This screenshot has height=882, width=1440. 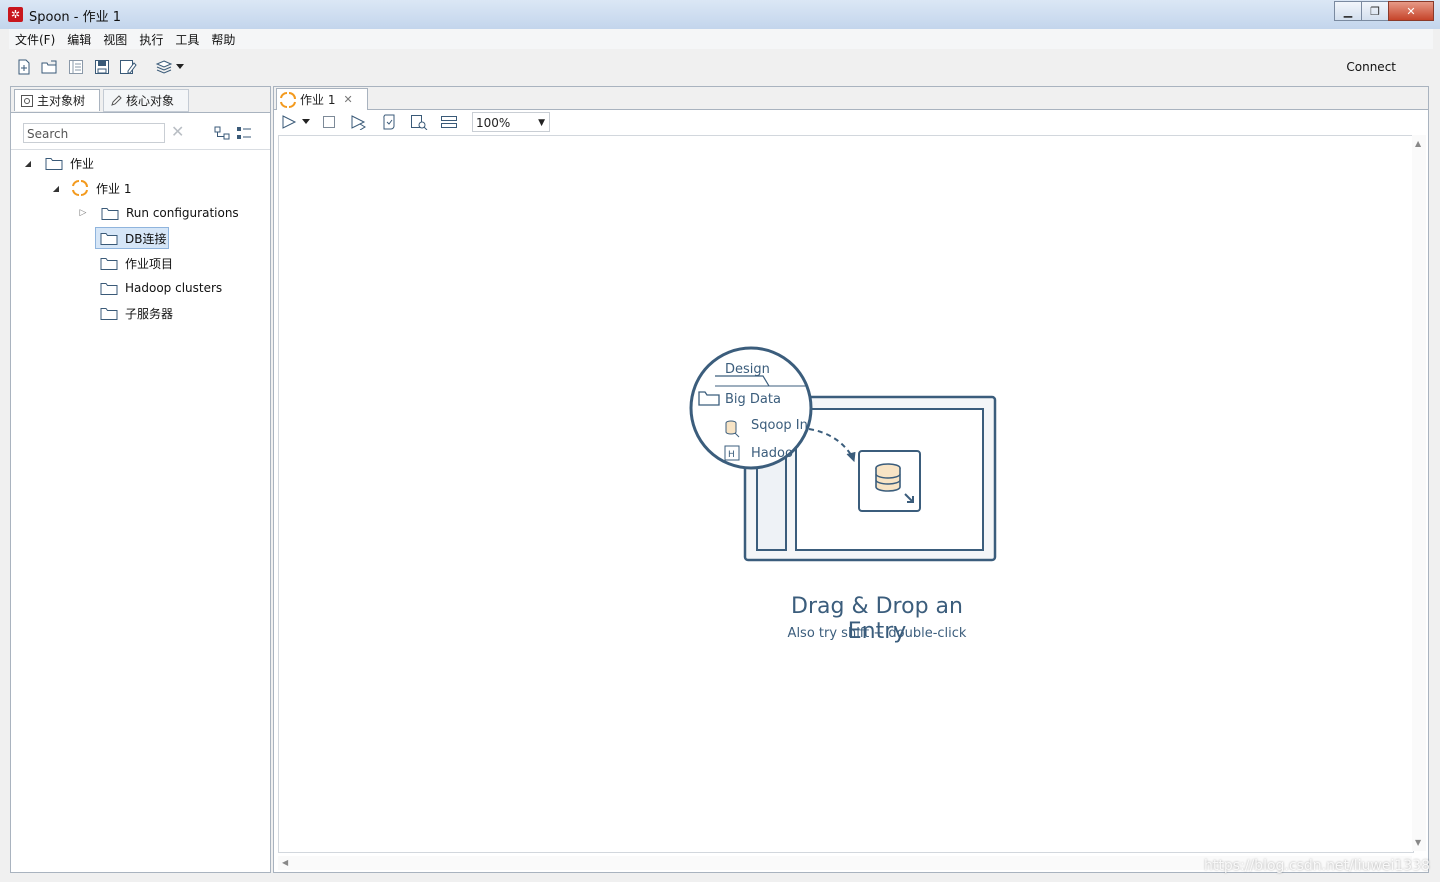 What do you see at coordinates (187, 39) in the screenshot?
I see `menu-tools: 工具` at bounding box center [187, 39].